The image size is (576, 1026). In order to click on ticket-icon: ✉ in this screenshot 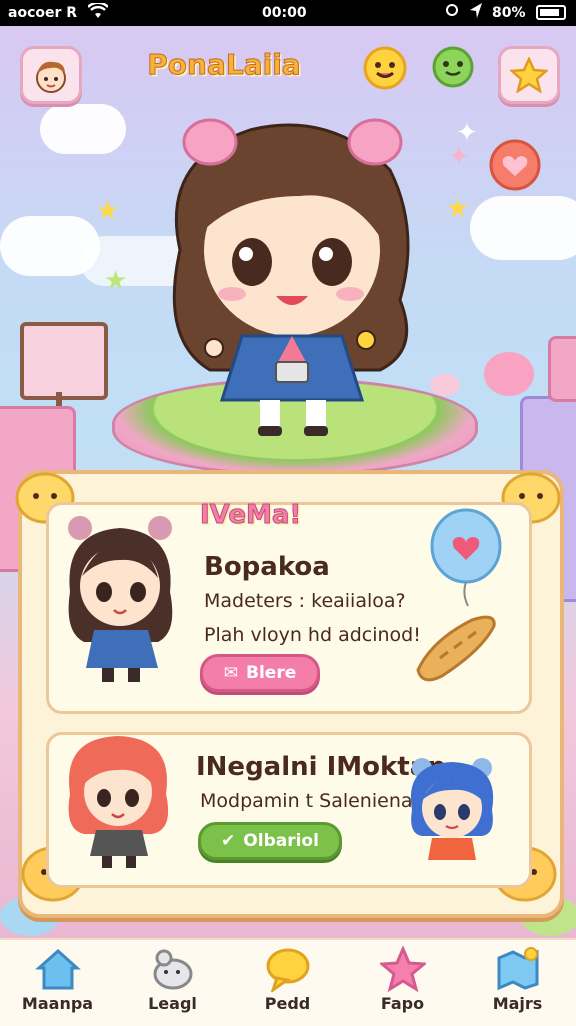, I will do `click(230, 673)`.